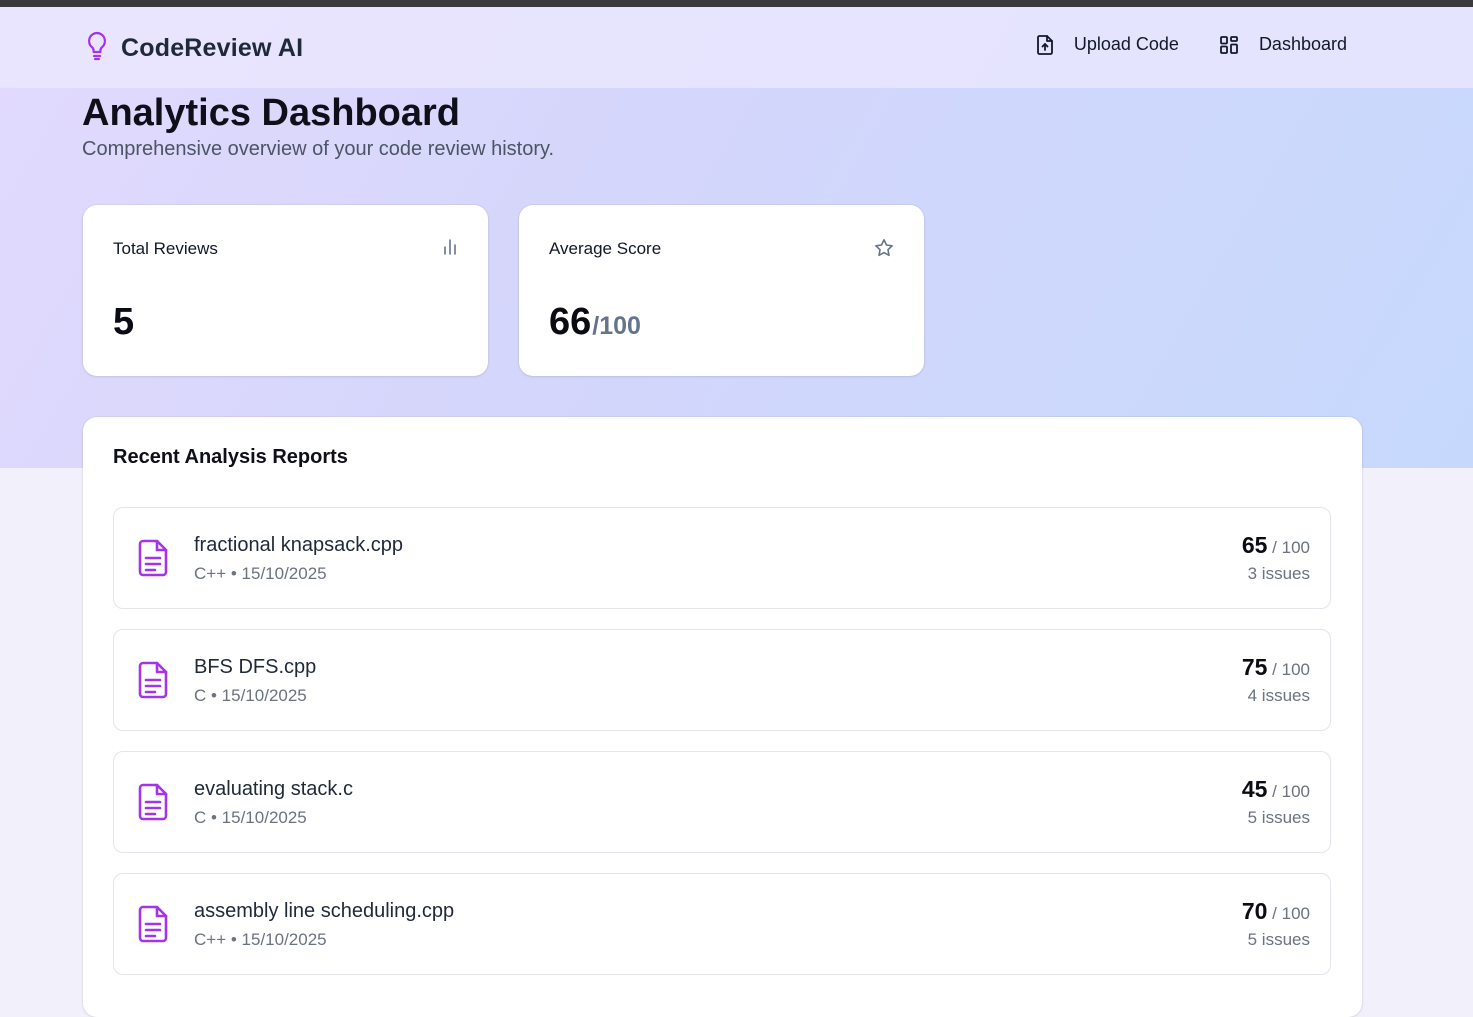  Describe the element at coordinates (1254, 667) in the screenshot. I see `report-score-value: 75` at that location.